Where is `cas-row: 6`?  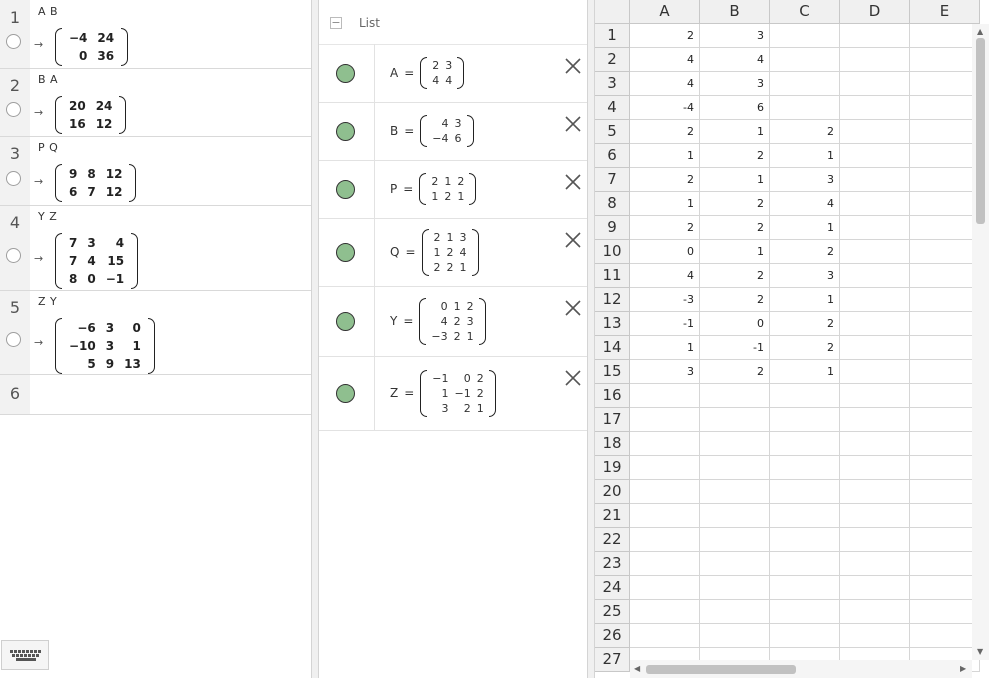 cas-row: 6 is located at coordinates (155, 394).